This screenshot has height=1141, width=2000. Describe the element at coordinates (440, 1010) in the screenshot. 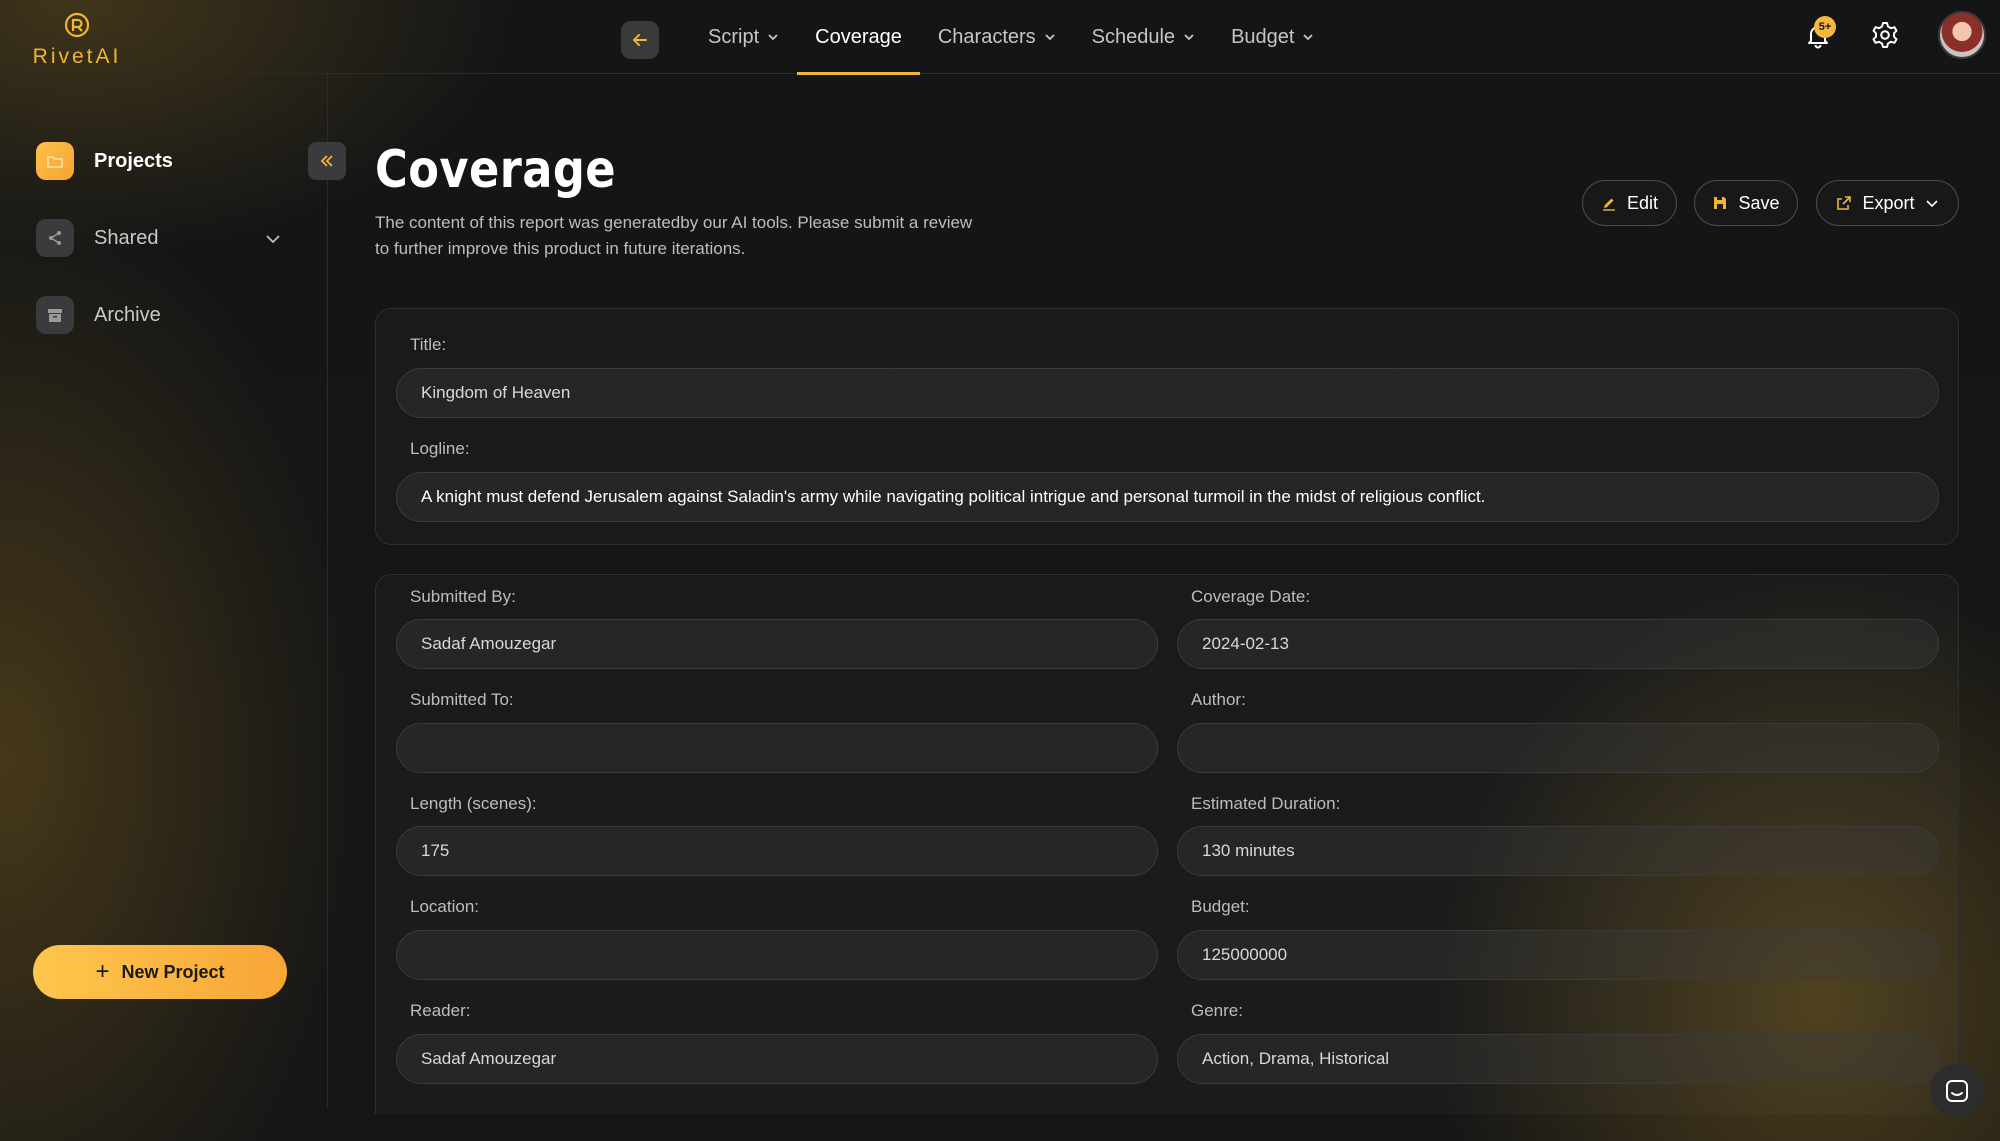

I see `reader-label: Reader:` at that location.